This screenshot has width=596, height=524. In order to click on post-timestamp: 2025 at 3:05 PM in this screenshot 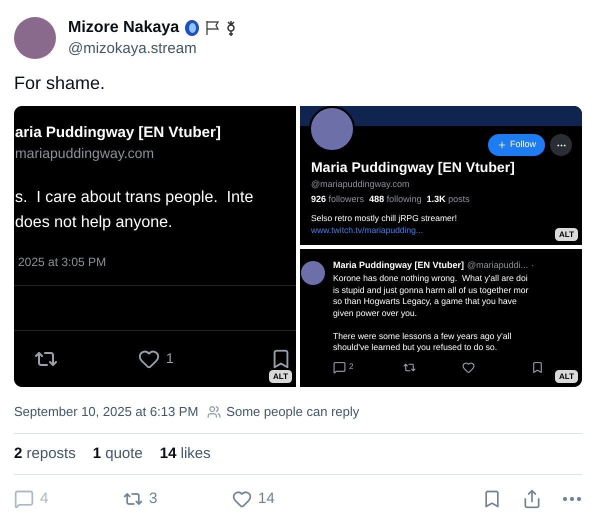, I will do `click(62, 262)`.